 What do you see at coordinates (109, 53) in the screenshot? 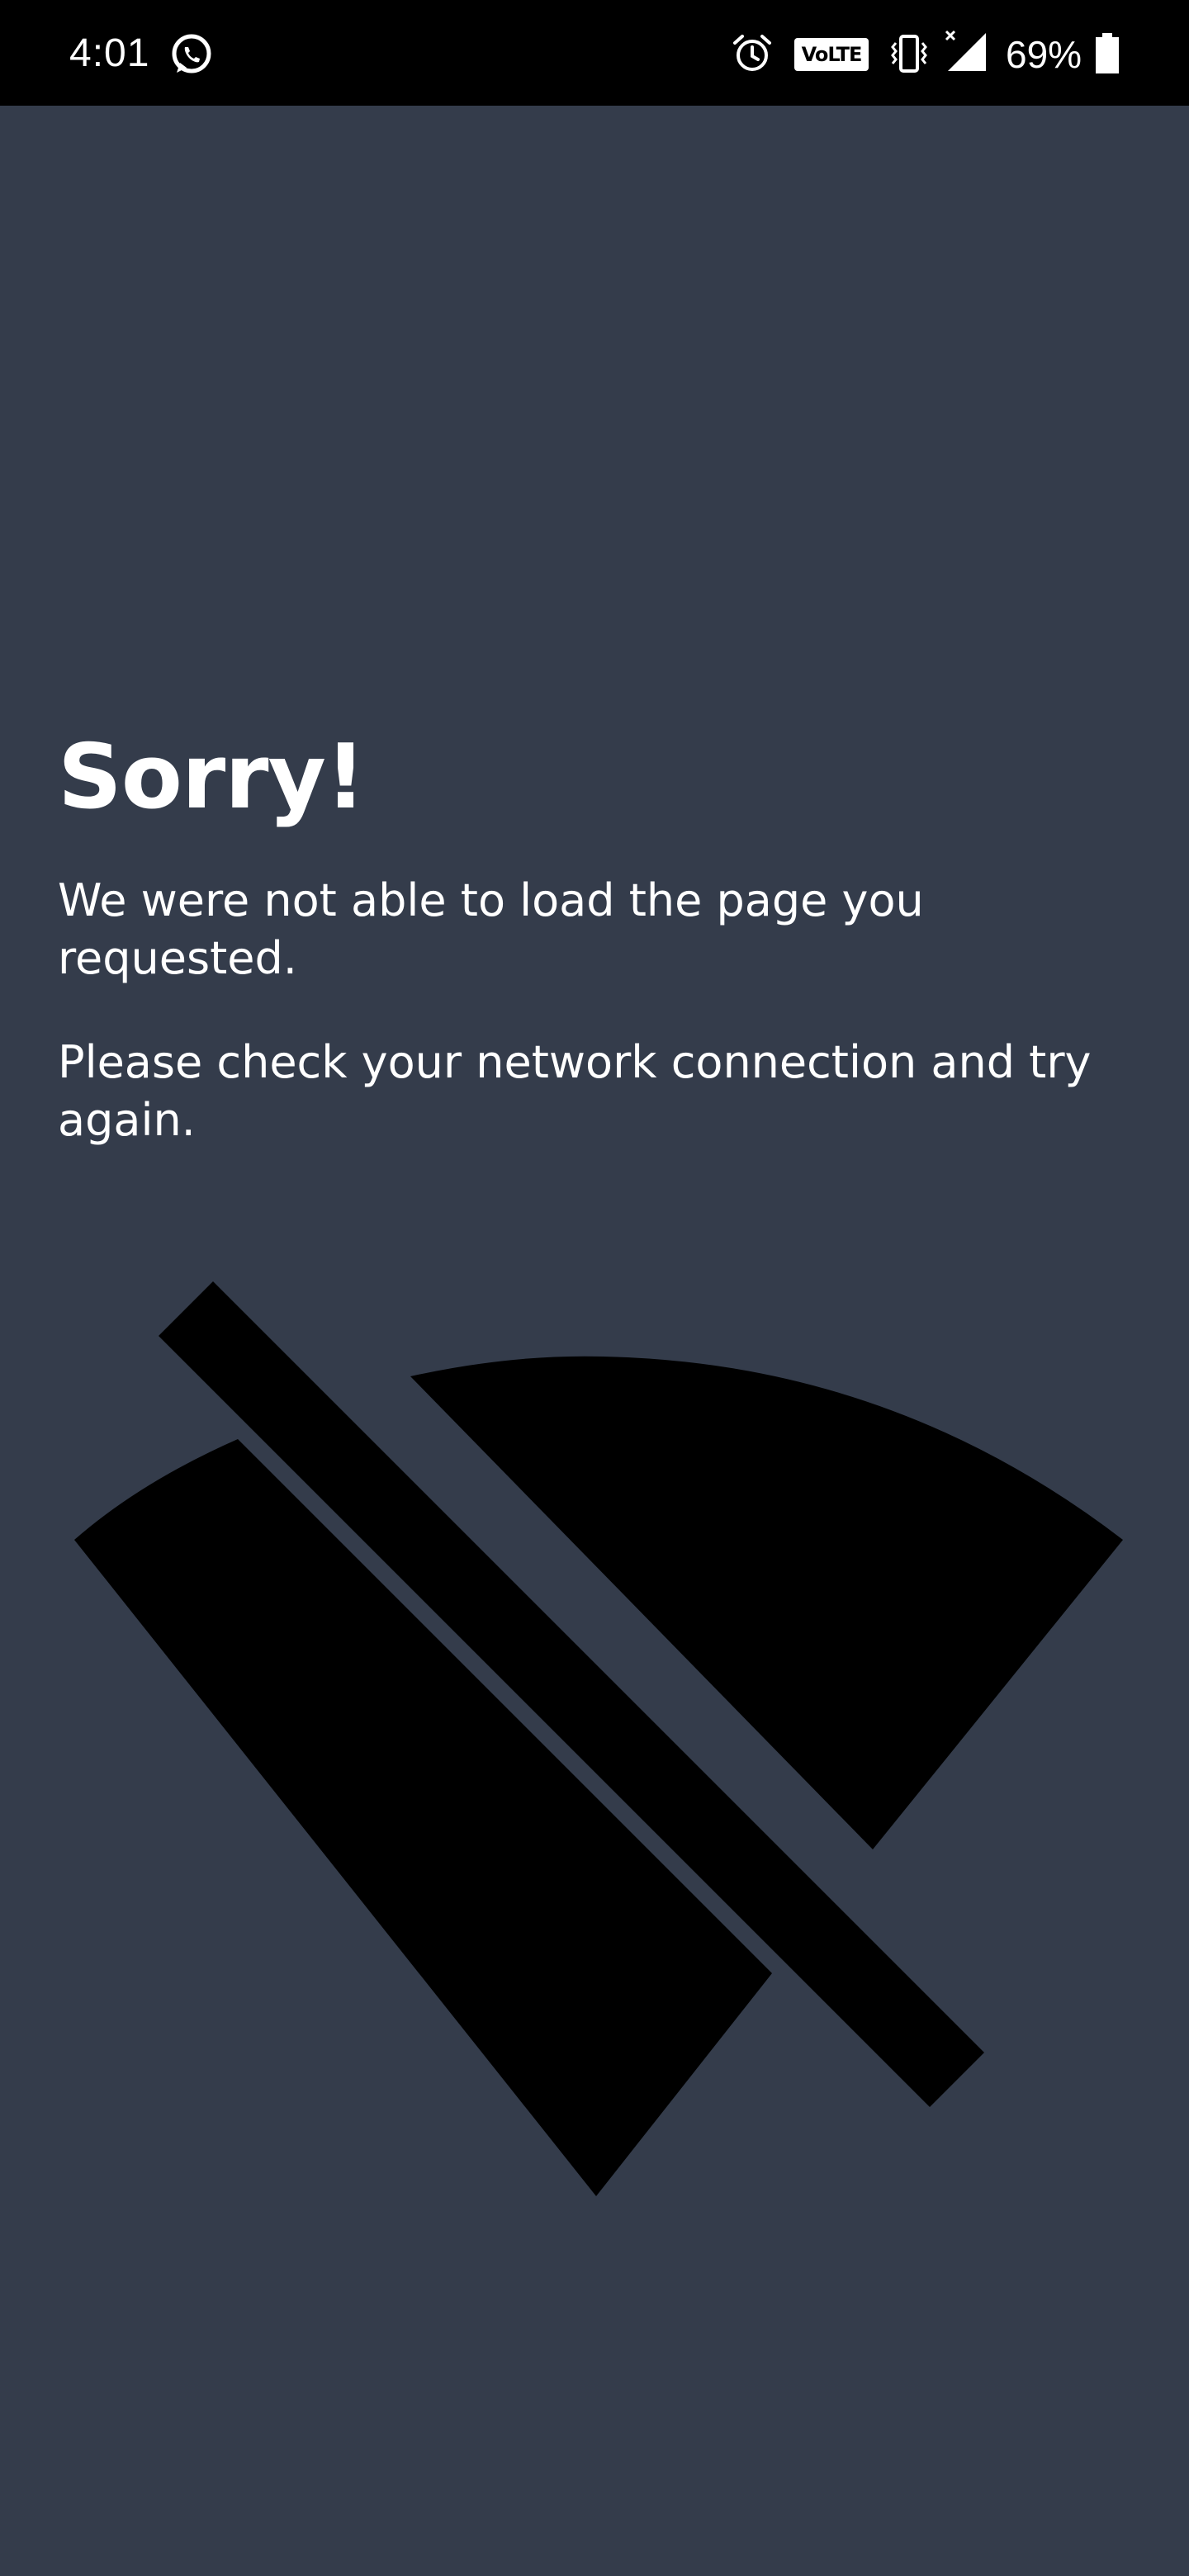
I see `status-time: 4:01` at bounding box center [109, 53].